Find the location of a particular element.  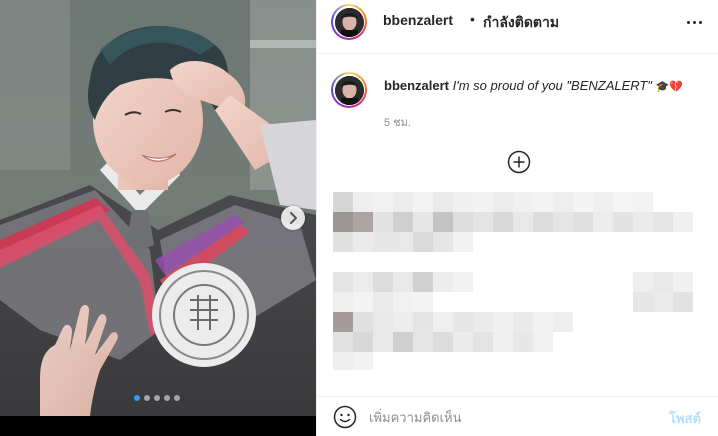

chevron-right-icon is located at coordinates (293, 218).